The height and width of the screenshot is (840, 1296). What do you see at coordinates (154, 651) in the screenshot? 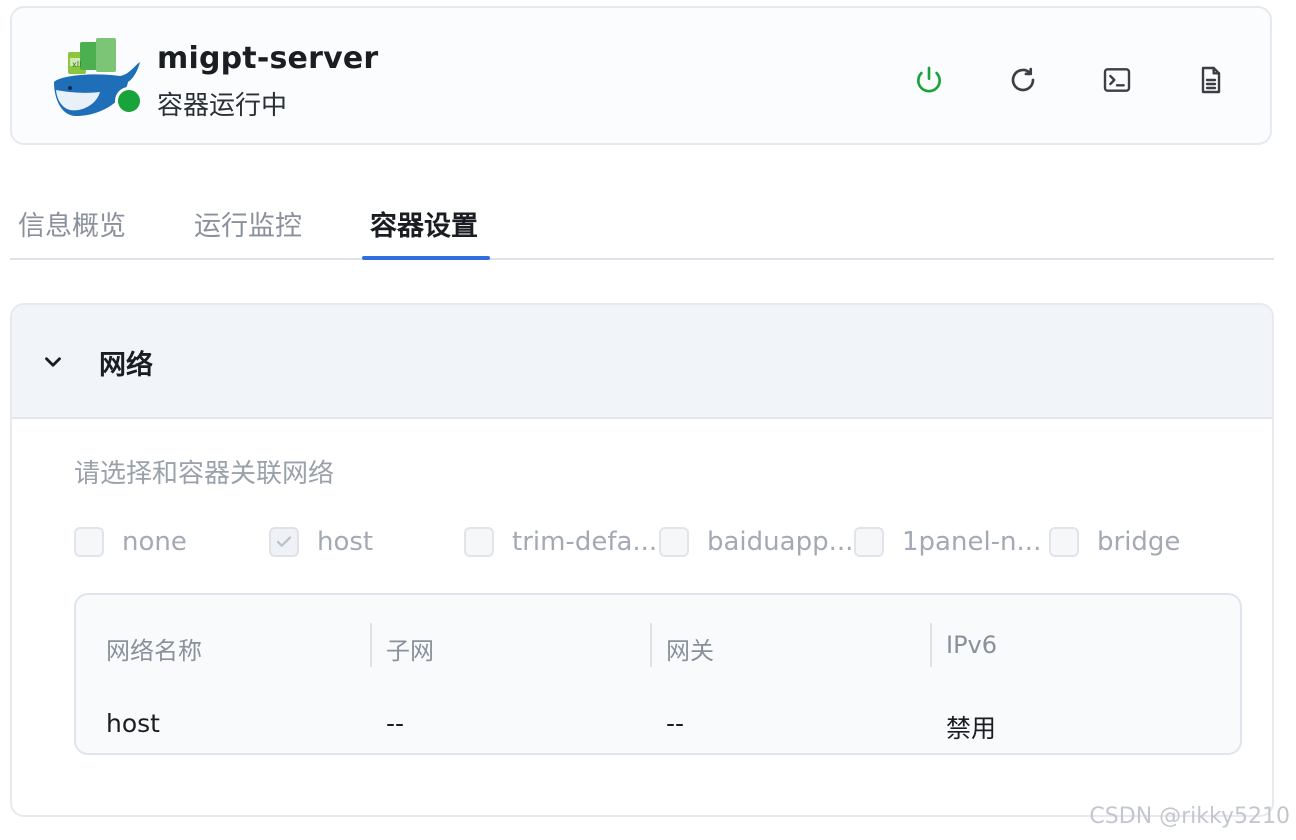
I see `column-header-network-name: 网络名称` at bounding box center [154, 651].